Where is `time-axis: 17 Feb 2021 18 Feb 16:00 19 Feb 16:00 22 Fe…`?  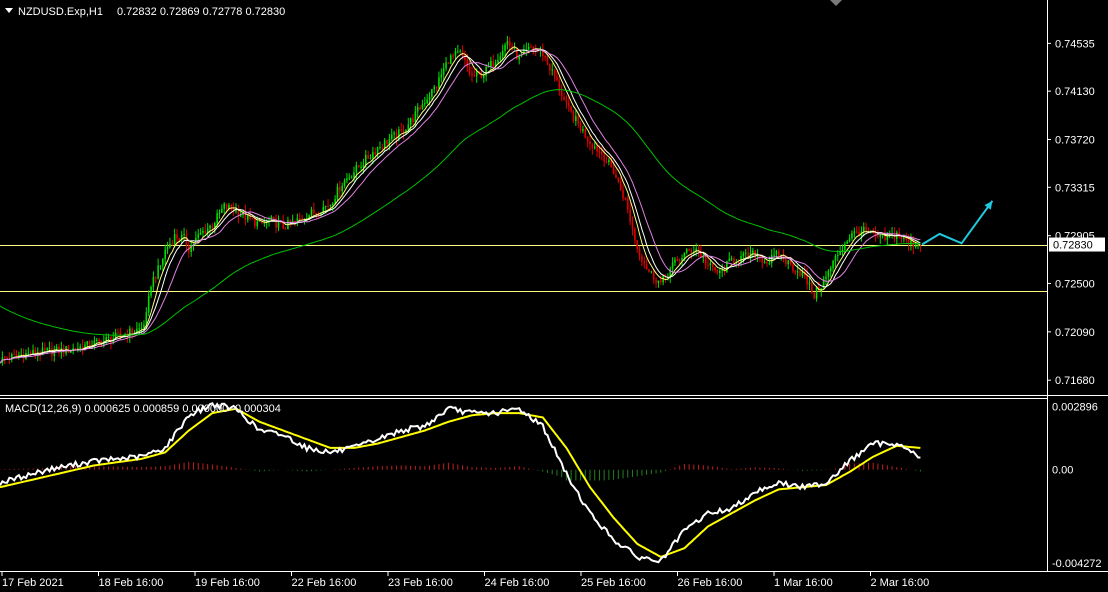 time-axis: 17 Feb 2021 18 Feb 16:00 19 Feb 16:00 22 Fe… is located at coordinates (465, 580).